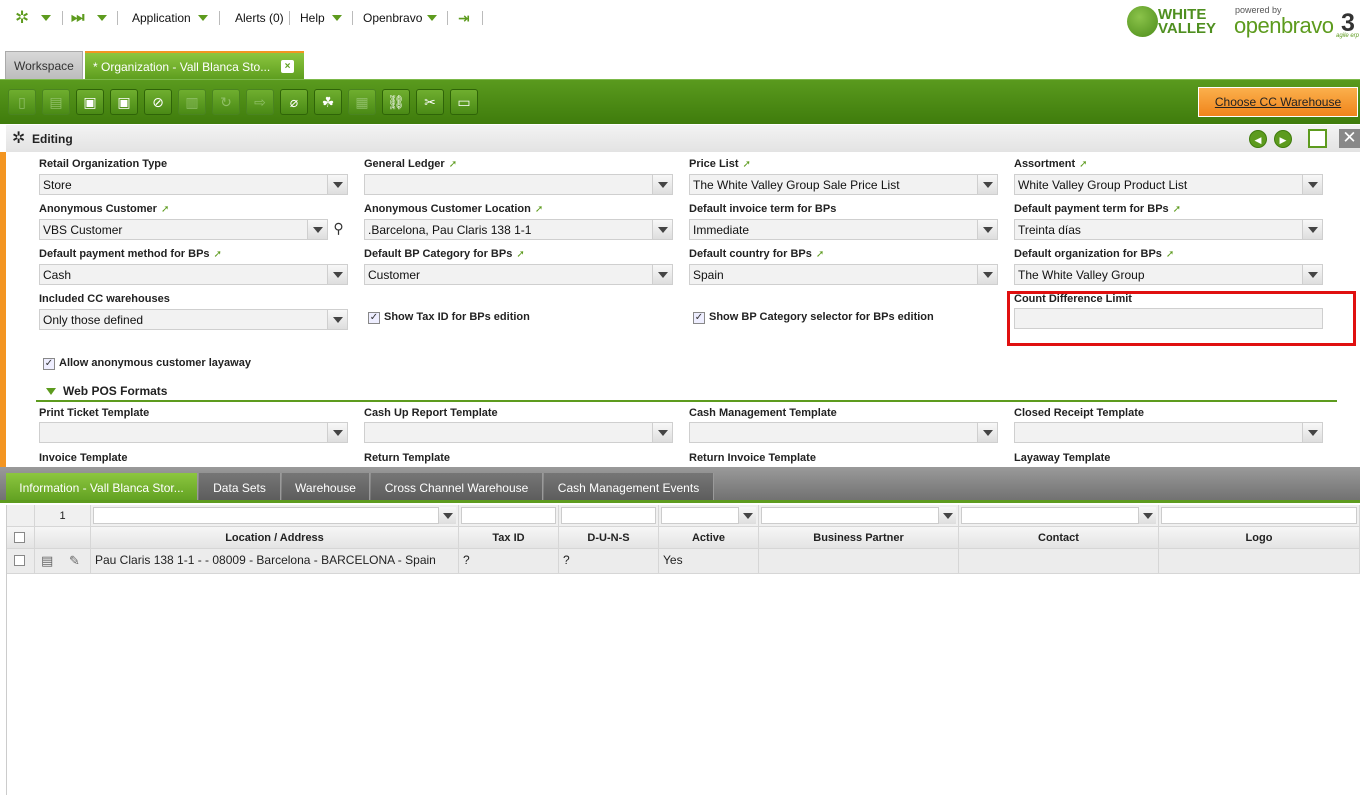 The width and height of the screenshot is (1360, 795). What do you see at coordinates (709, 516) in the screenshot?
I see `filter-active` at bounding box center [709, 516].